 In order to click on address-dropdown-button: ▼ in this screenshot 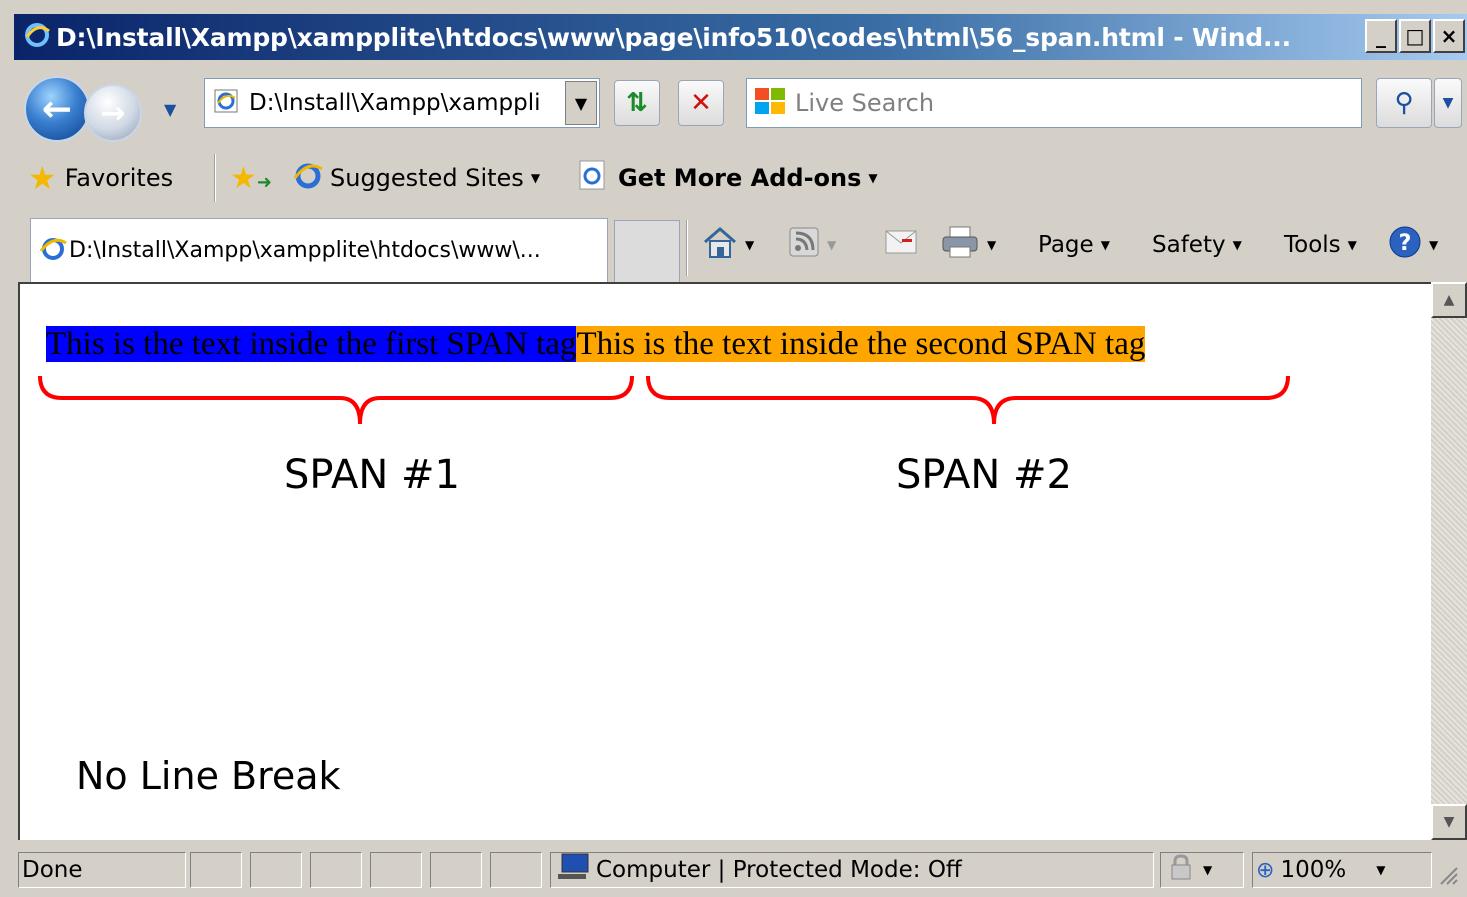, I will do `click(581, 103)`.